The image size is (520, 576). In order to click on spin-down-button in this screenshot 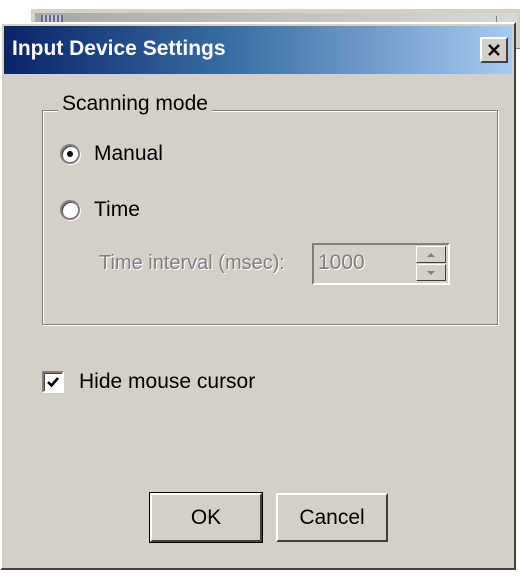, I will do `click(431, 272)`.